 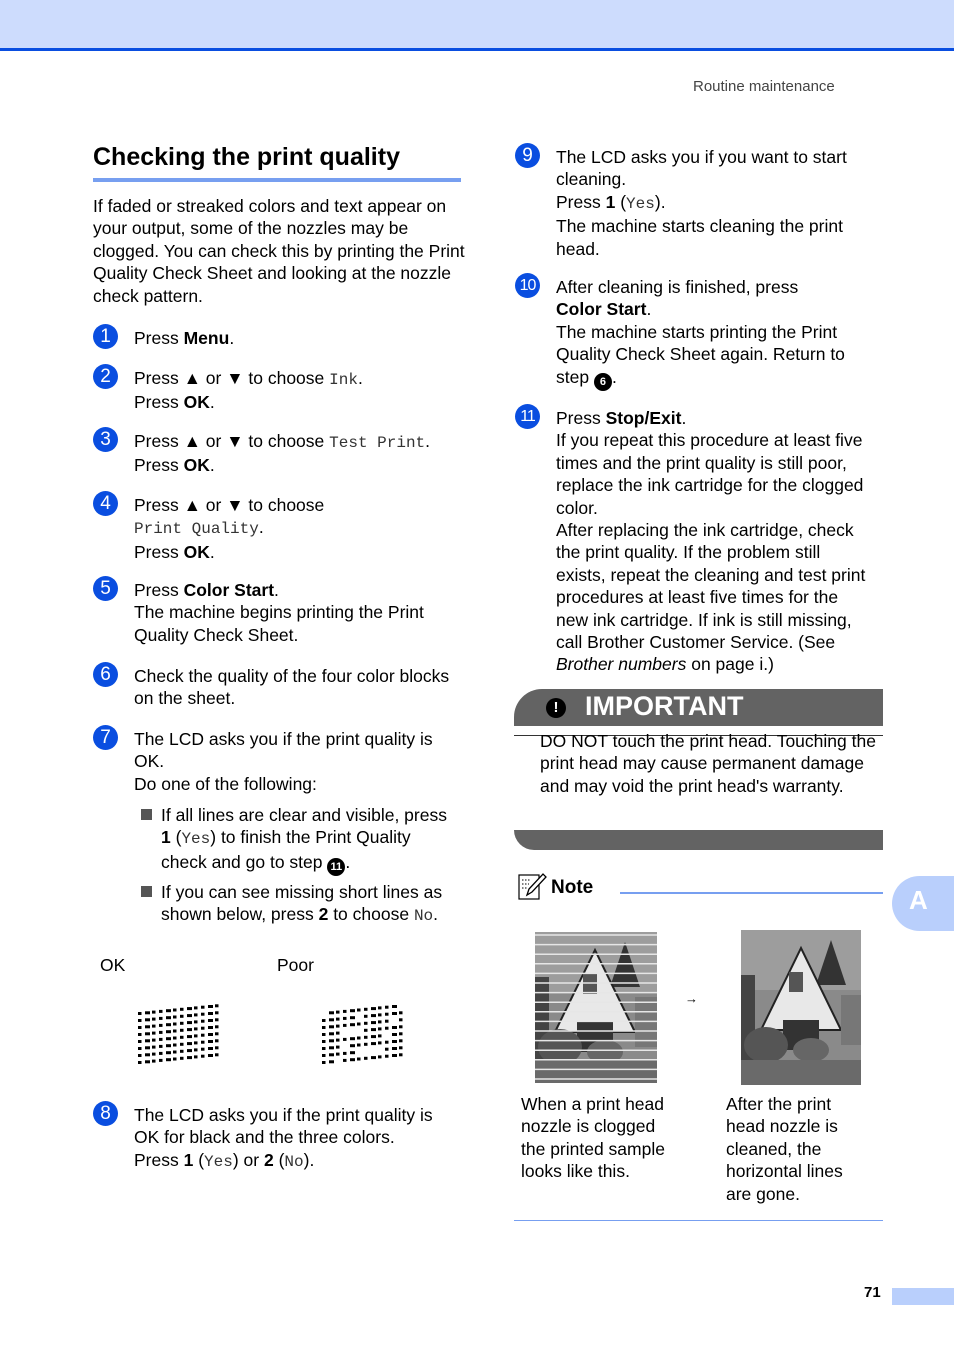 What do you see at coordinates (343, 380) in the screenshot?
I see `lcd-option: Ink` at bounding box center [343, 380].